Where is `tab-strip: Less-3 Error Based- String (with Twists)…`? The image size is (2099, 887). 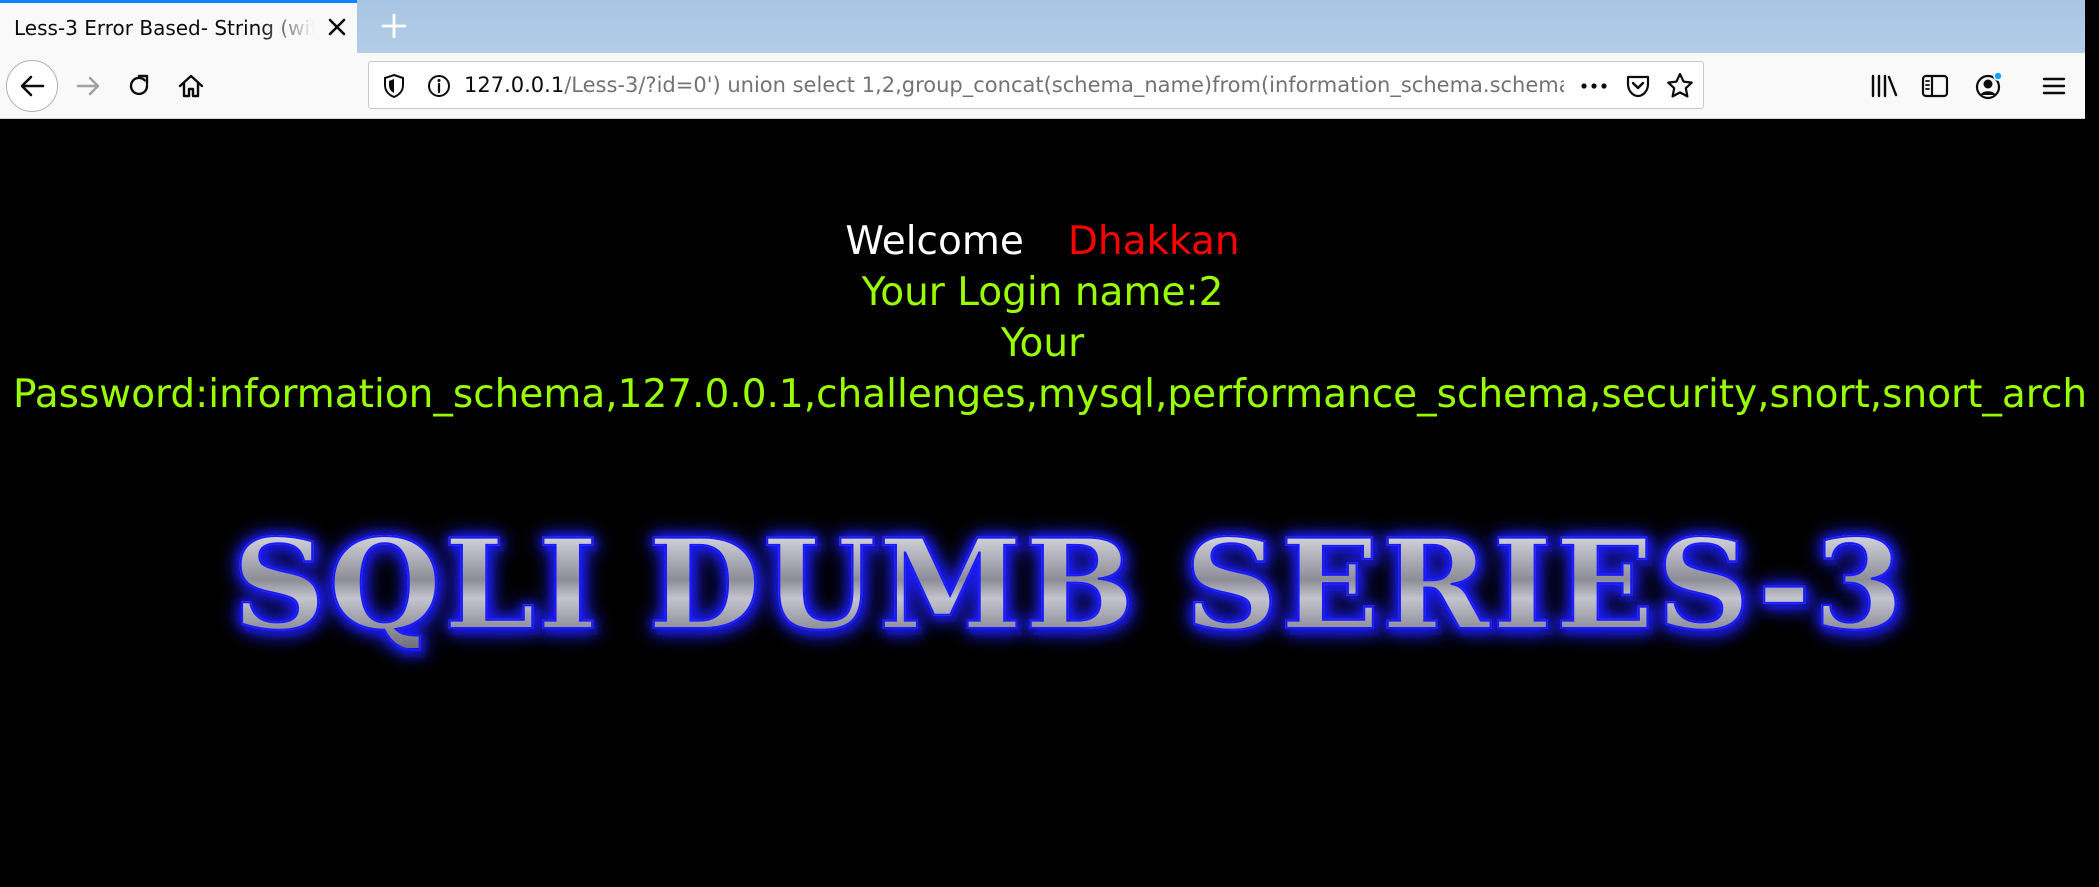
tab-strip: Less-3 Error Based- String (with Twists)… is located at coordinates (1042, 26).